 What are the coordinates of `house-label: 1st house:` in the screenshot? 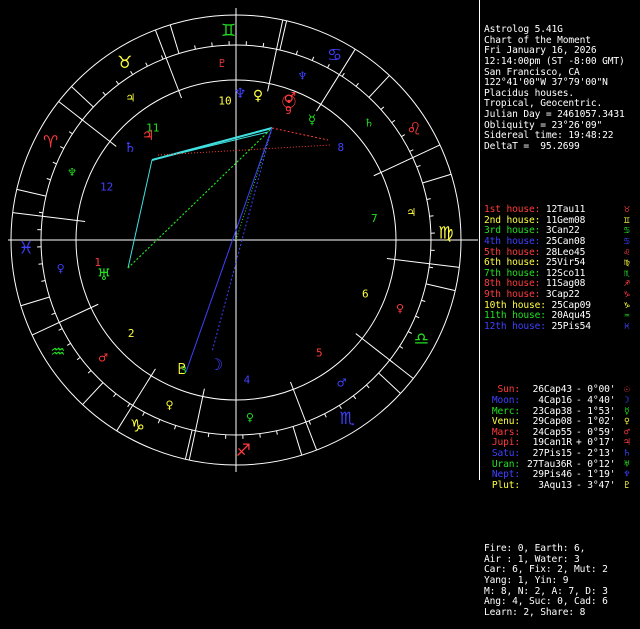 It's located at (512, 209).